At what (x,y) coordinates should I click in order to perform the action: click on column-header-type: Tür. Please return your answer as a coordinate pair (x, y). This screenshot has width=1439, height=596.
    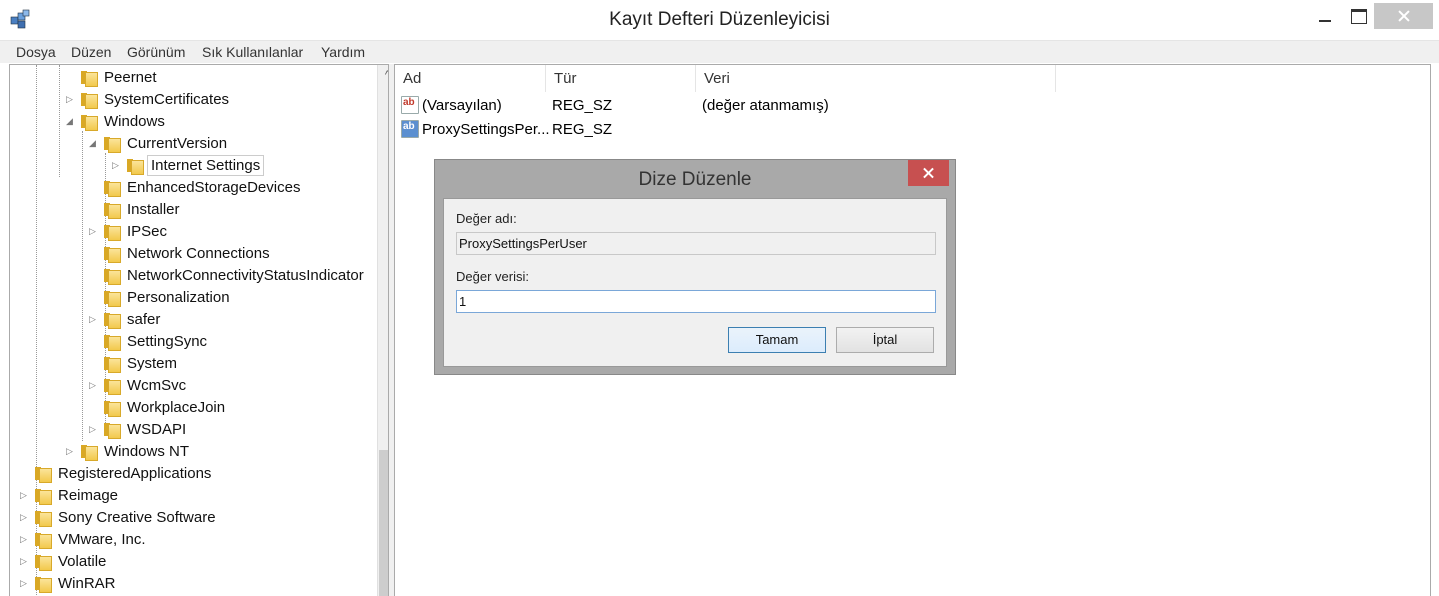
    Looking at the image, I should click on (621, 78).